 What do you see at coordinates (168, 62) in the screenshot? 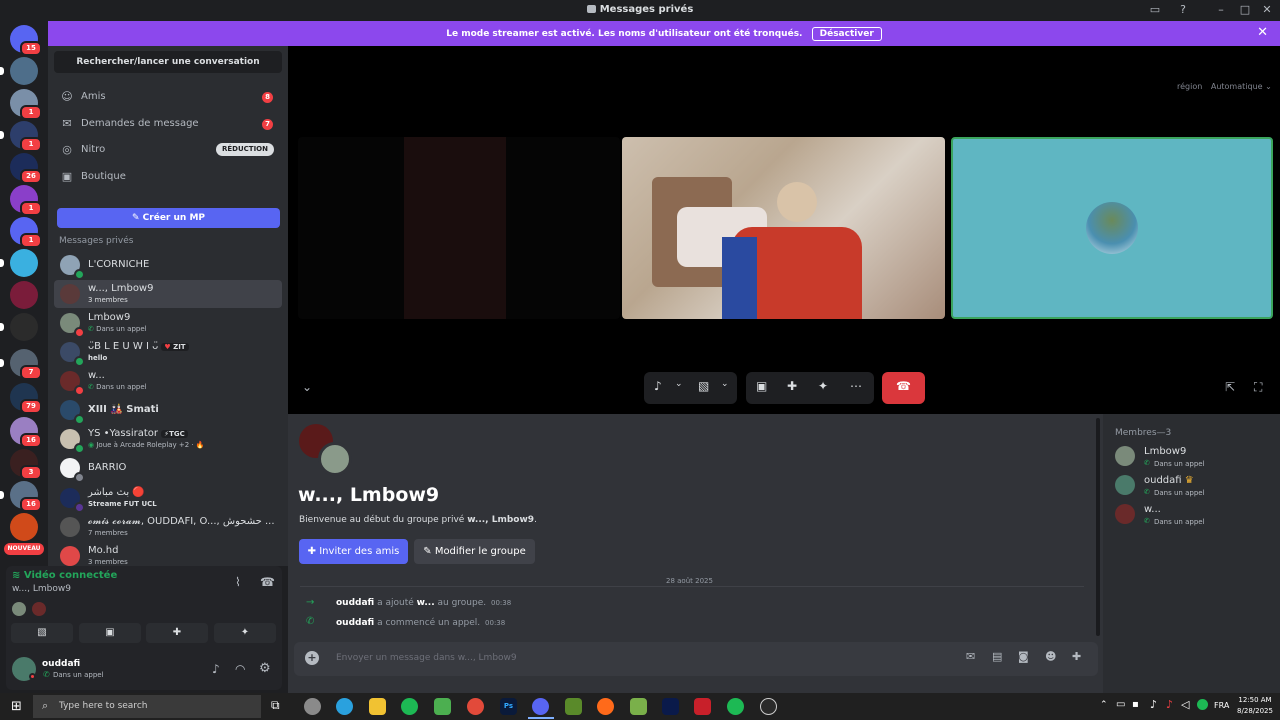
I see `search-conversation-button: Rechercher/lancer une conversation` at bounding box center [168, 62].